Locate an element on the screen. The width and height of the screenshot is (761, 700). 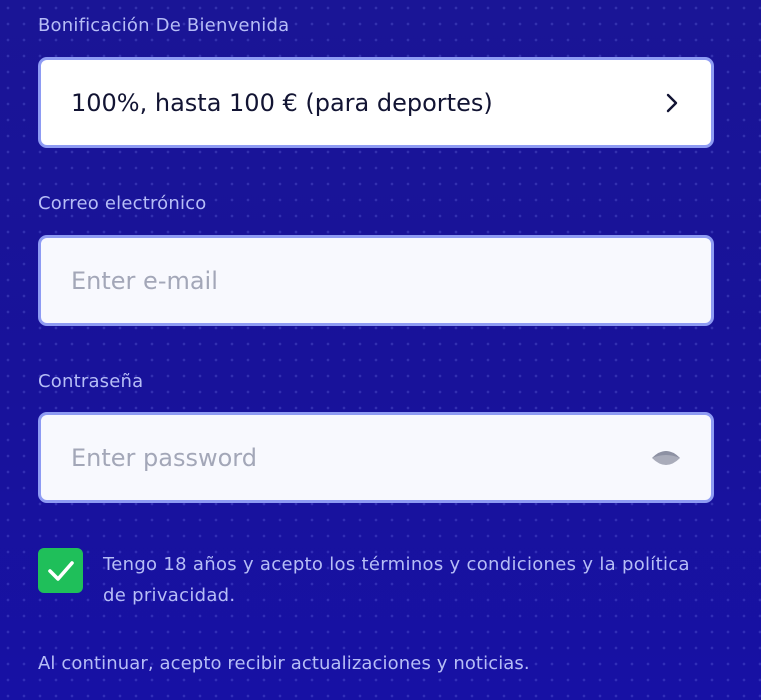
password-input is located at coordinates (360, 457).